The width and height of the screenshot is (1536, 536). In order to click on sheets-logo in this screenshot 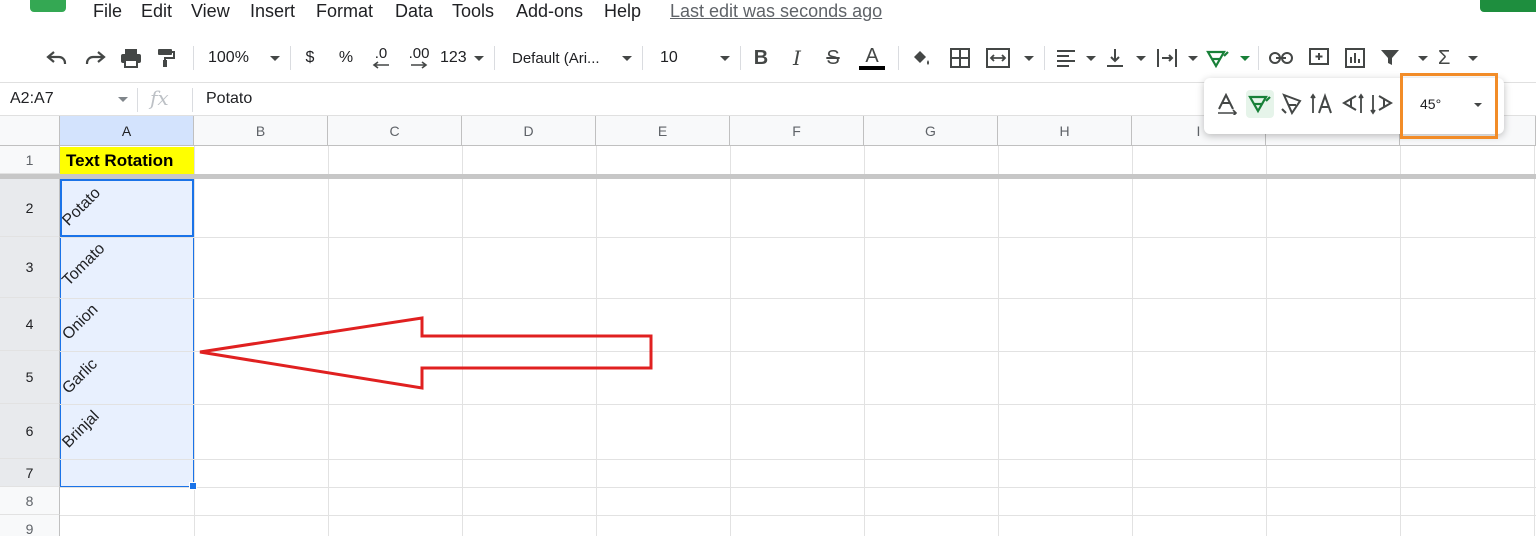, I will do `click(48, 6)`.